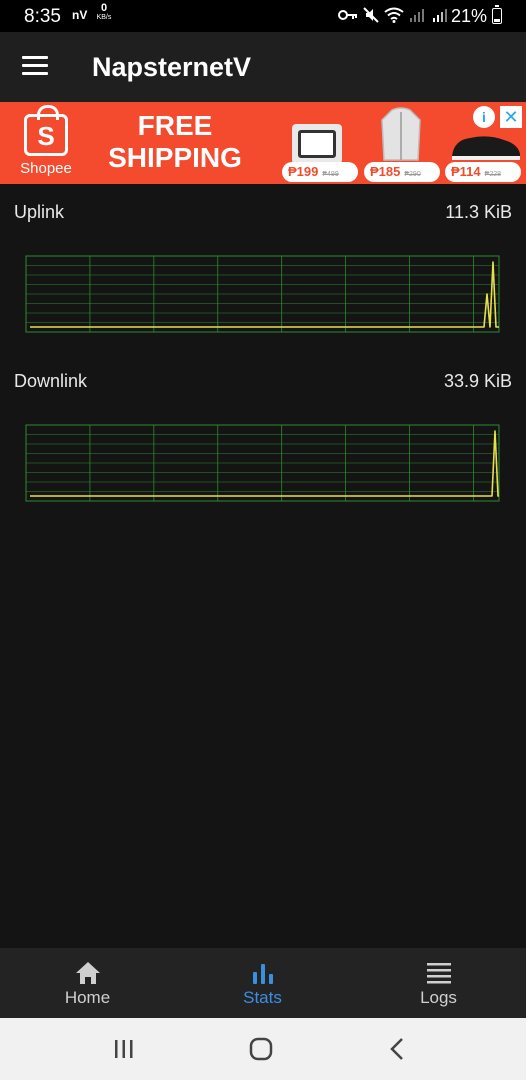  I want to click on menu-icon, so click(35, 67).